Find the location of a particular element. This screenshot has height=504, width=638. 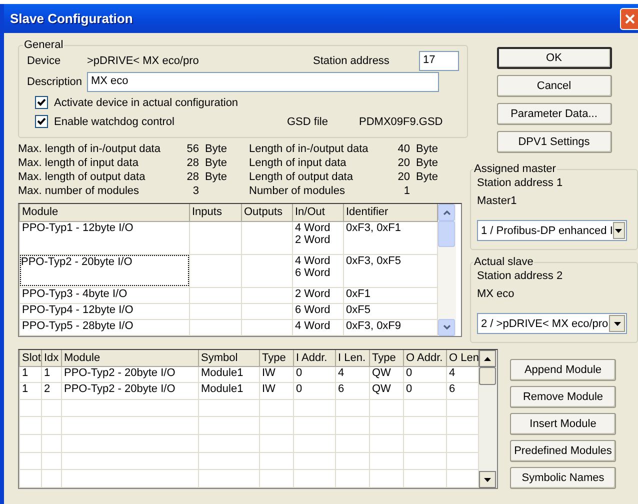

dropdown: 1 / Profibus-DP enhanced I is located at coordinates (552, 230).